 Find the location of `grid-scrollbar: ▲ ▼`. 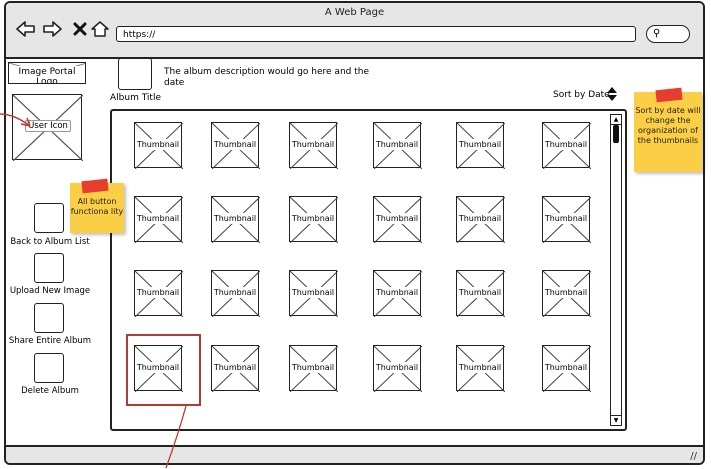

grid-scrollbar: ▲ ▼ is located at coordinates (616, 270).